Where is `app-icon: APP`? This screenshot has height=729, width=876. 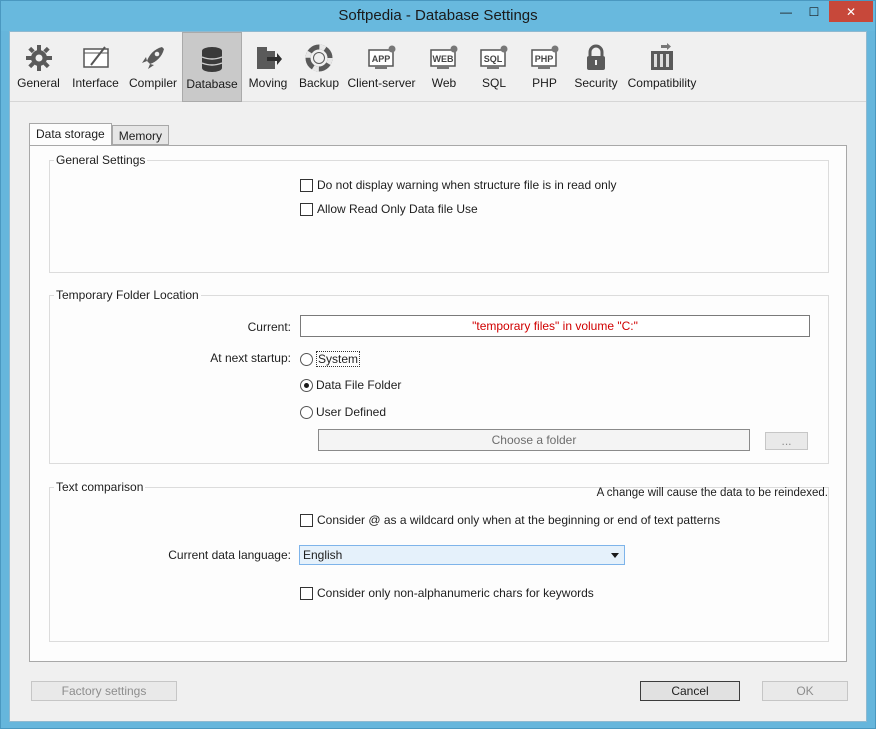
app-icon: APP is located at coordinates (381, 57).